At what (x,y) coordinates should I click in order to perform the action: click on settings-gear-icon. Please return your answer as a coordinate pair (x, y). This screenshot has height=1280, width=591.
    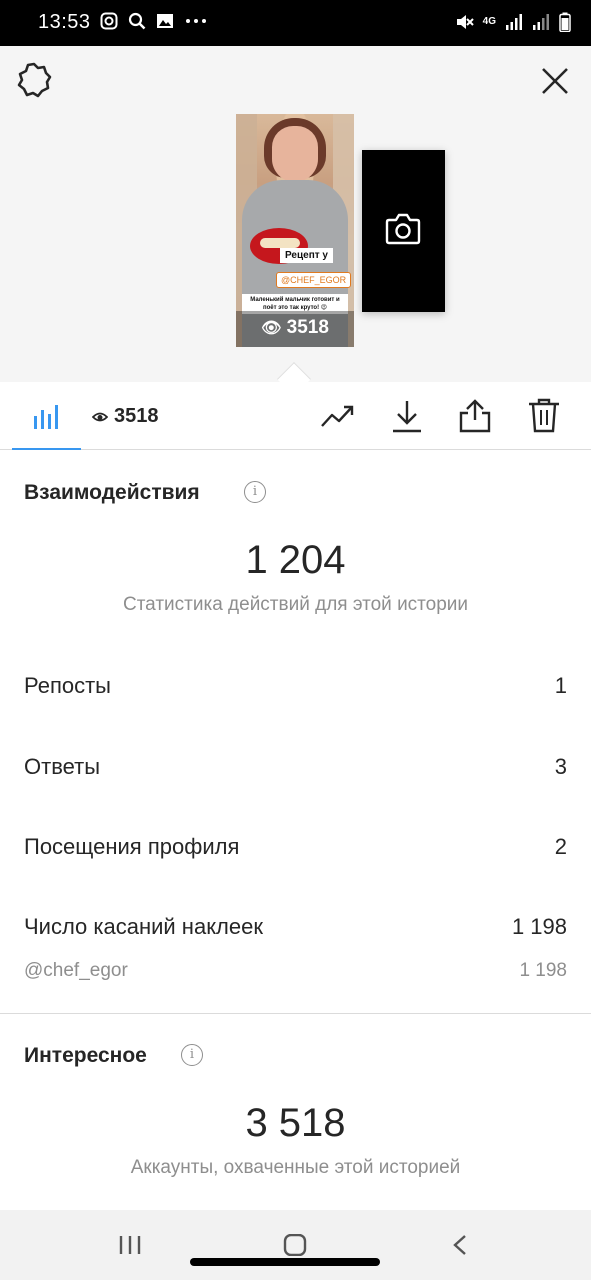
    Looking at the image, I should click on (34, 80).